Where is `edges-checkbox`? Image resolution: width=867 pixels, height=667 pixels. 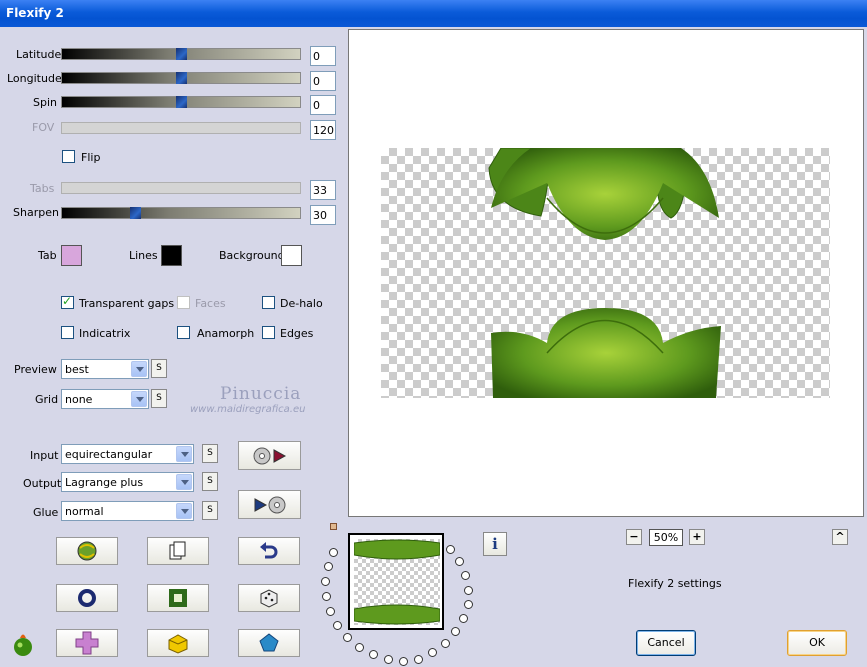
edges-checkbox is located at coordinates (268, 332).